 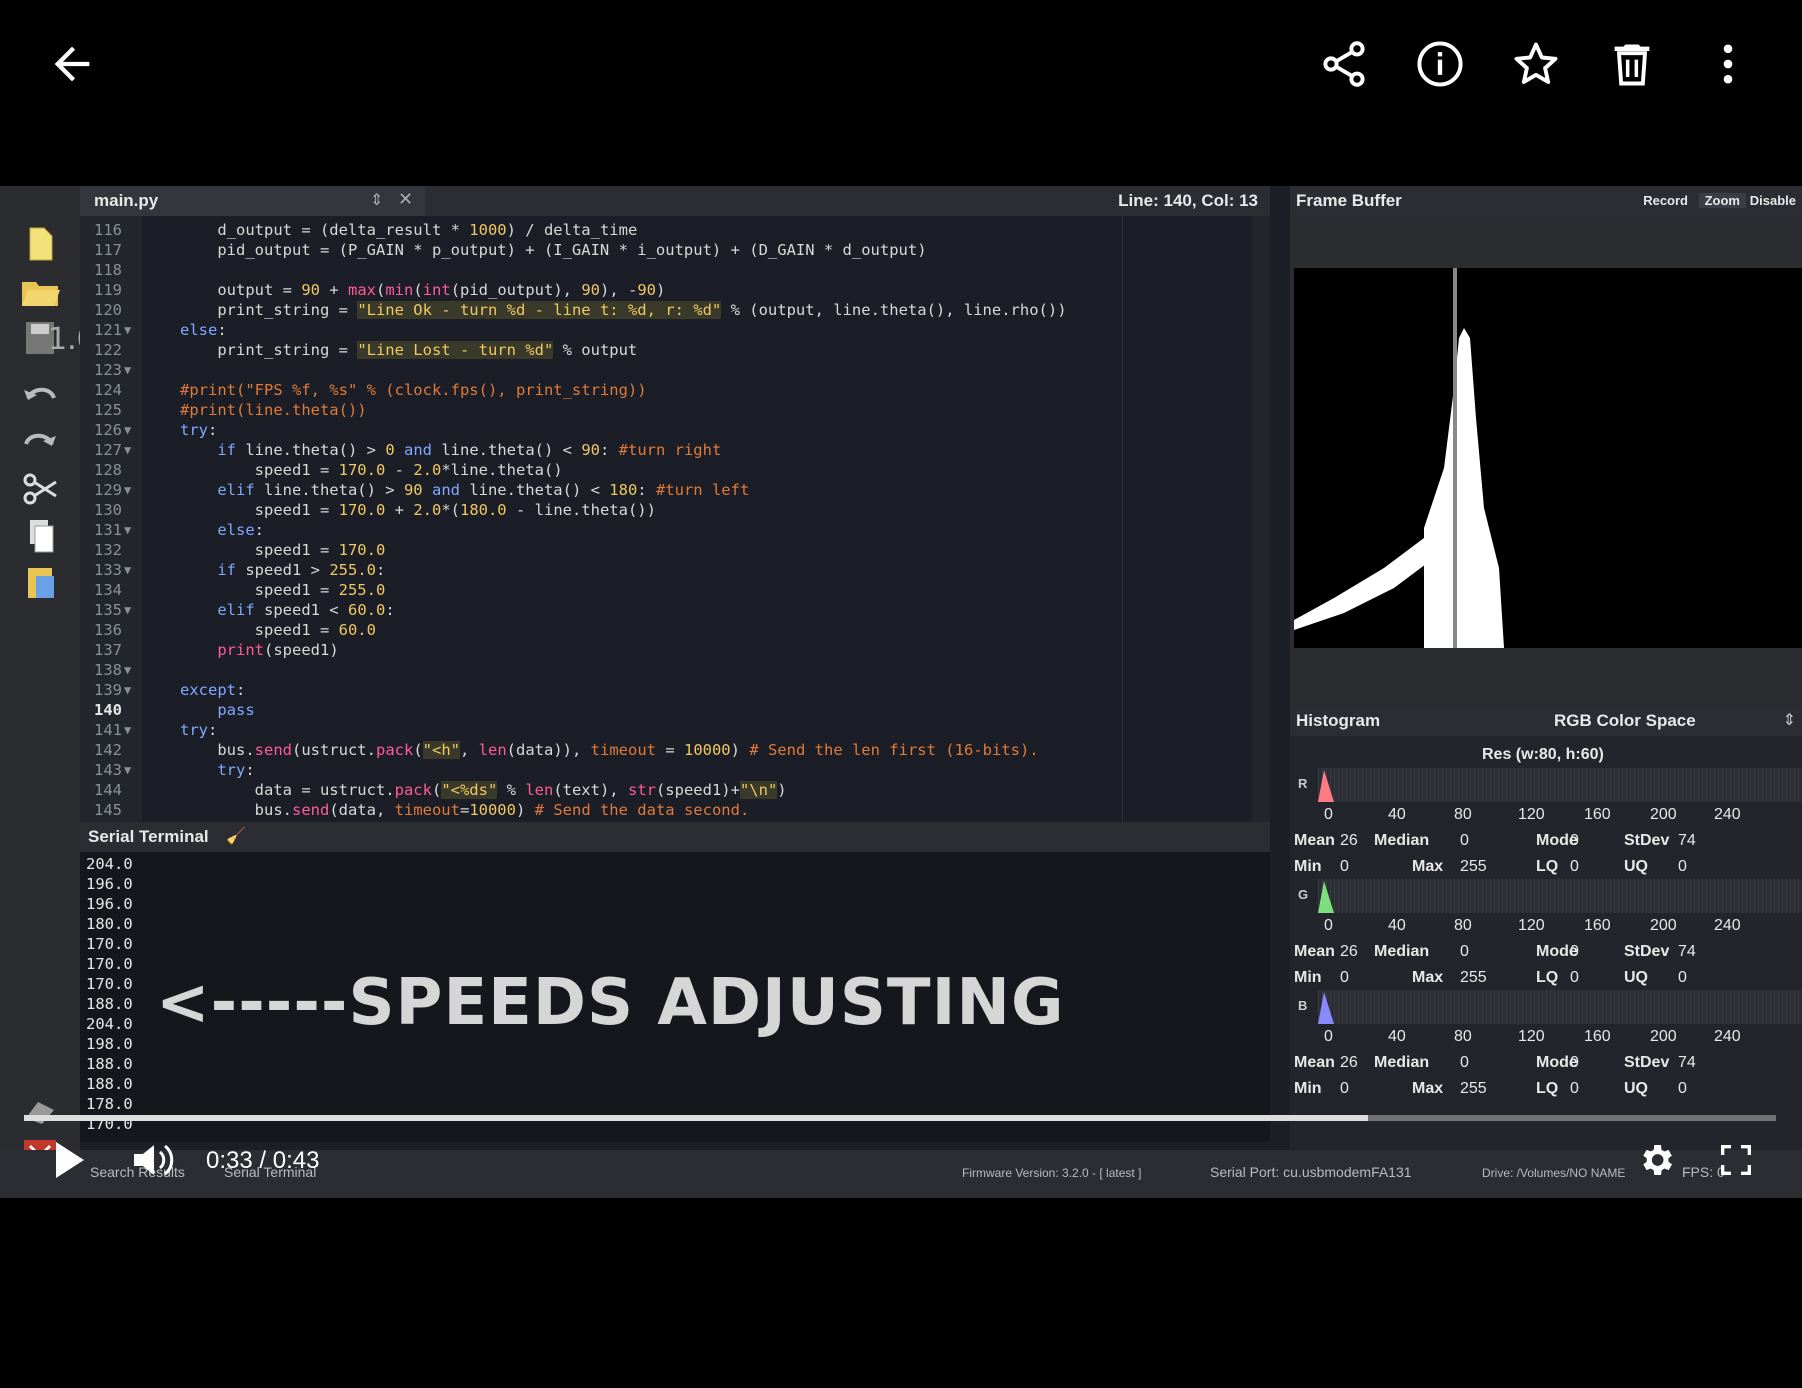 What do you see at coordinates (108, 230) in the screenshot?
I see `line-number: 116` at bounding box center [108, 230].